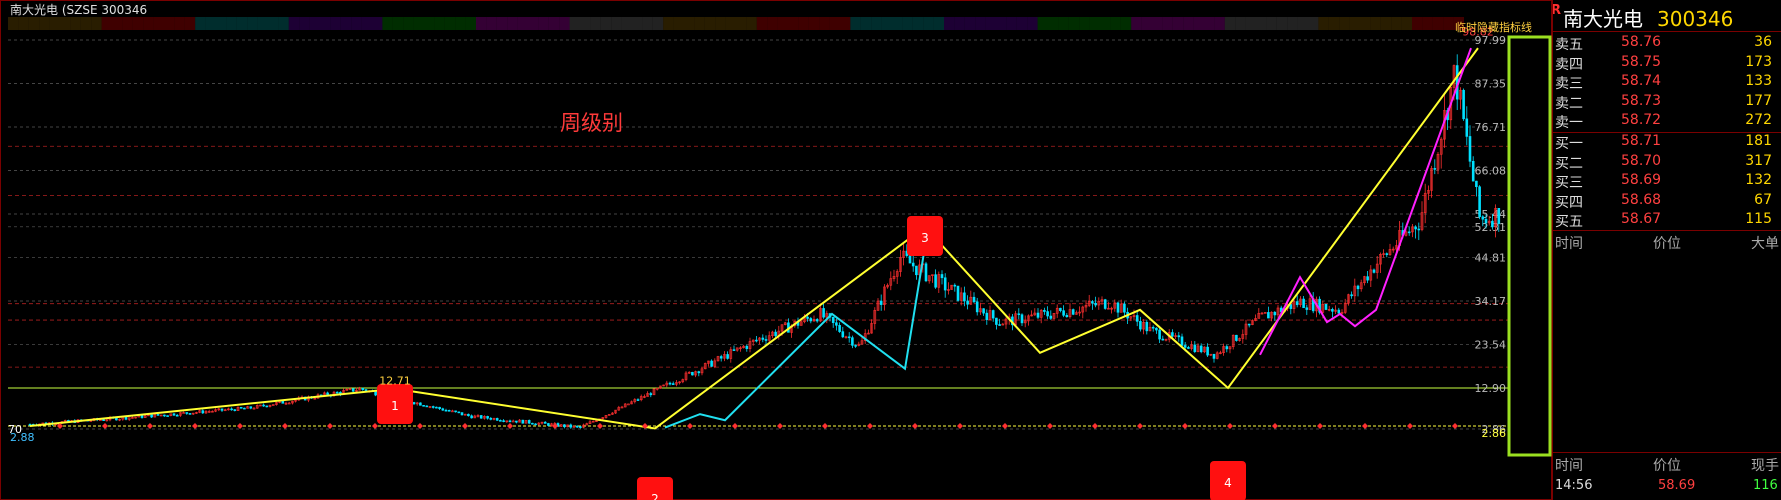  I want to click on ruler-box, so click(1529, 246).